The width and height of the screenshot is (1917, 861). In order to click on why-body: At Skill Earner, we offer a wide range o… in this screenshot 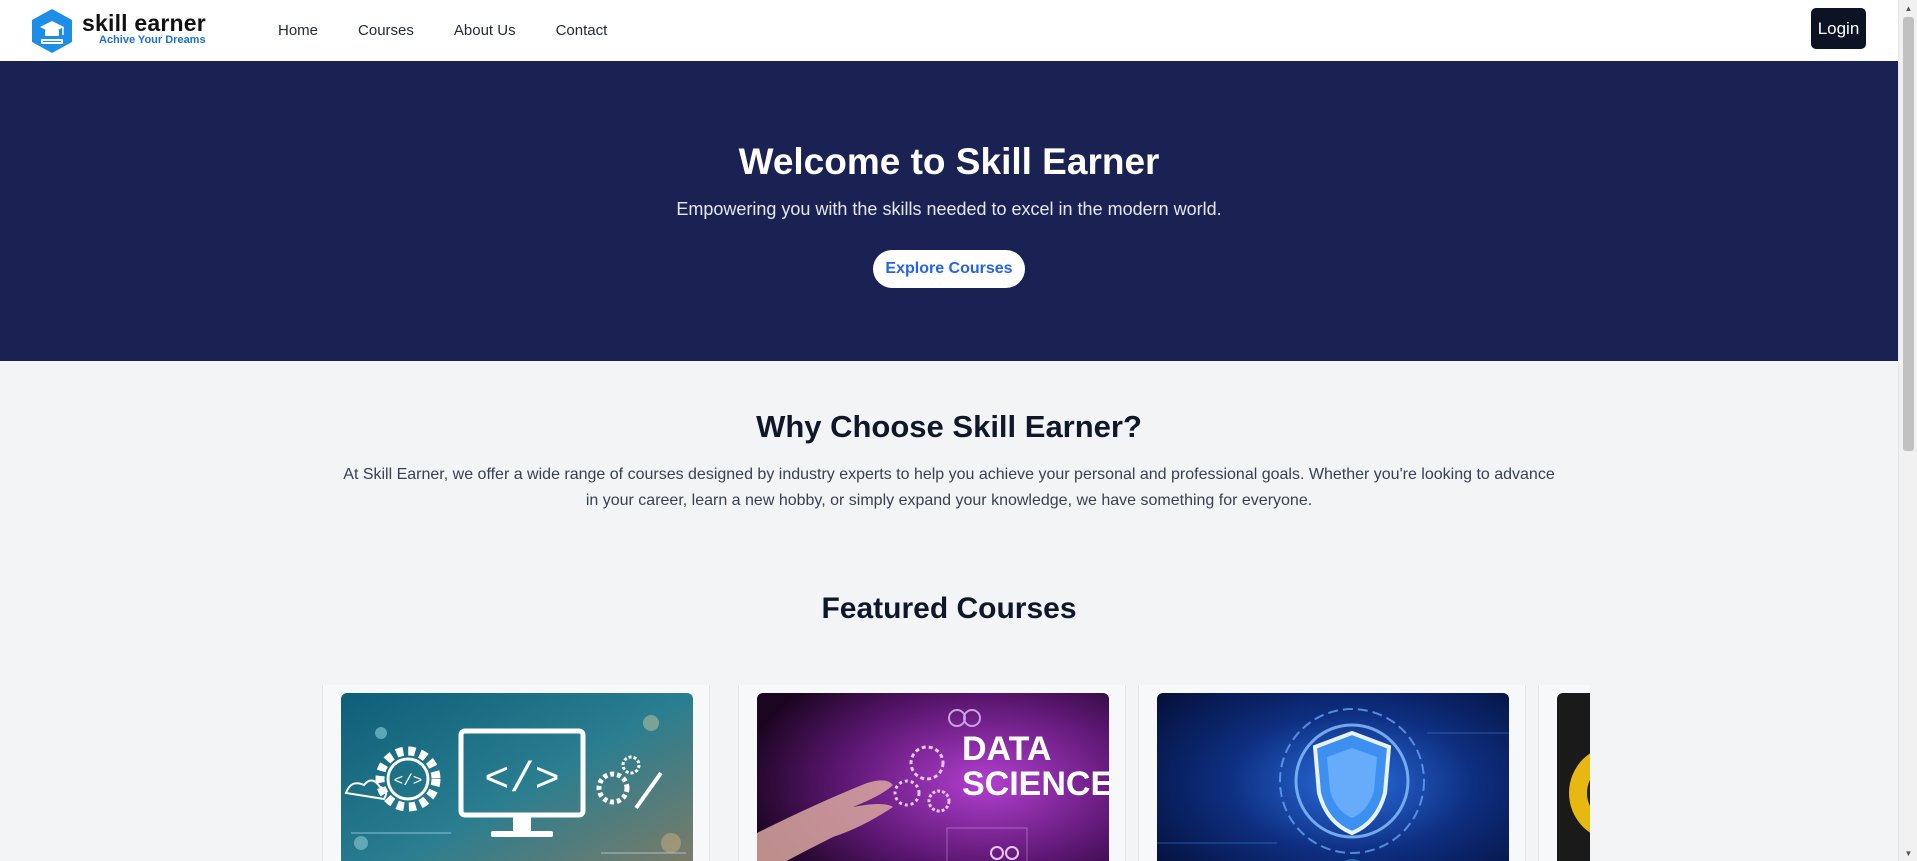, I will do `click(949, 487)`.